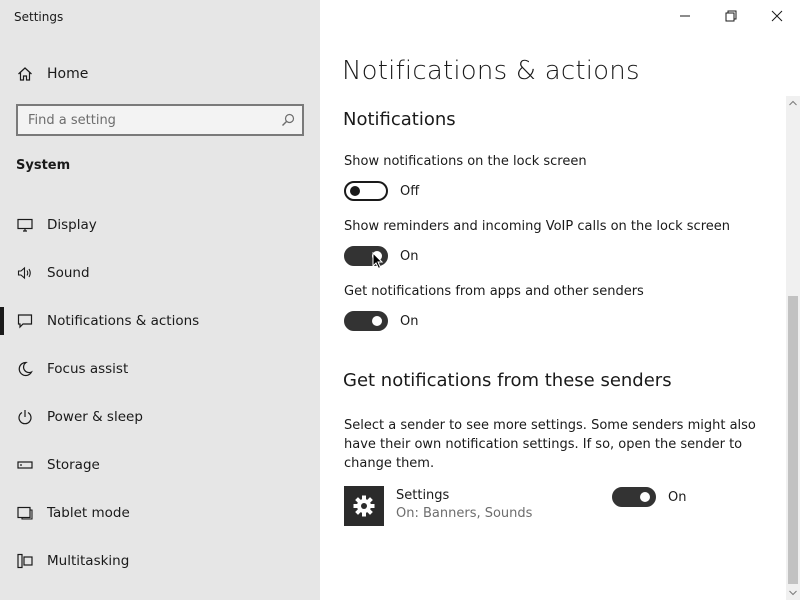  What do you see at coordinates (88, 561) in the screenshot?
I see `sidebar-item-label: Multitasking` at bounding box center [88, 561].